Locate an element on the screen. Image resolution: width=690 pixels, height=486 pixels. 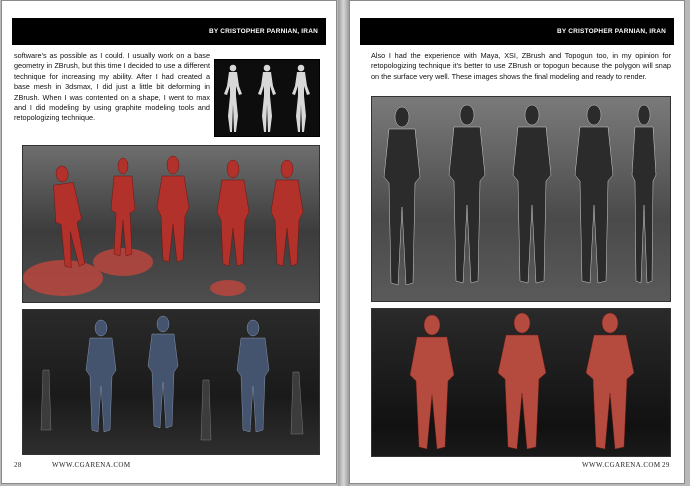
right-page-header: BY CRISTOPHER PARNIAN, IRAN is located at coordinates (517, 31).